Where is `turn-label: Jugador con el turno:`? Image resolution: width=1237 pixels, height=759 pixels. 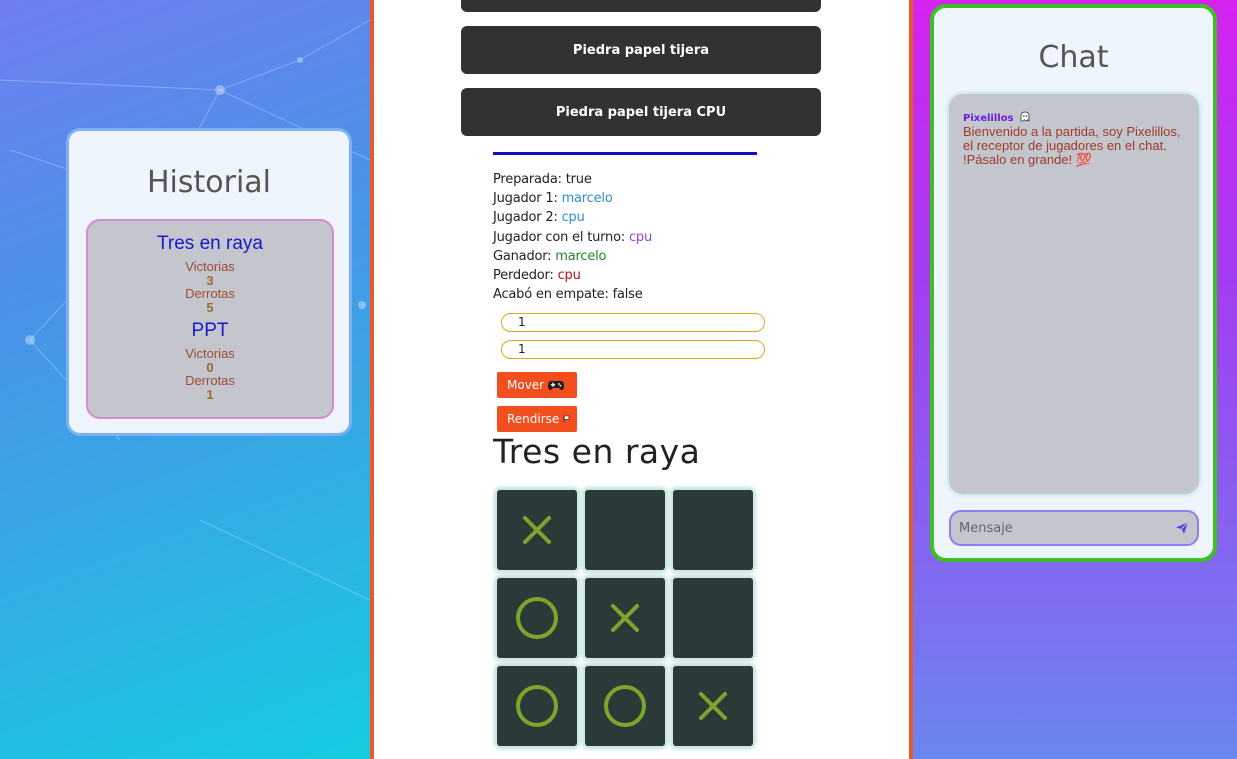 turn-label: Jugador con el turno: is located at coordinates (559, 237).